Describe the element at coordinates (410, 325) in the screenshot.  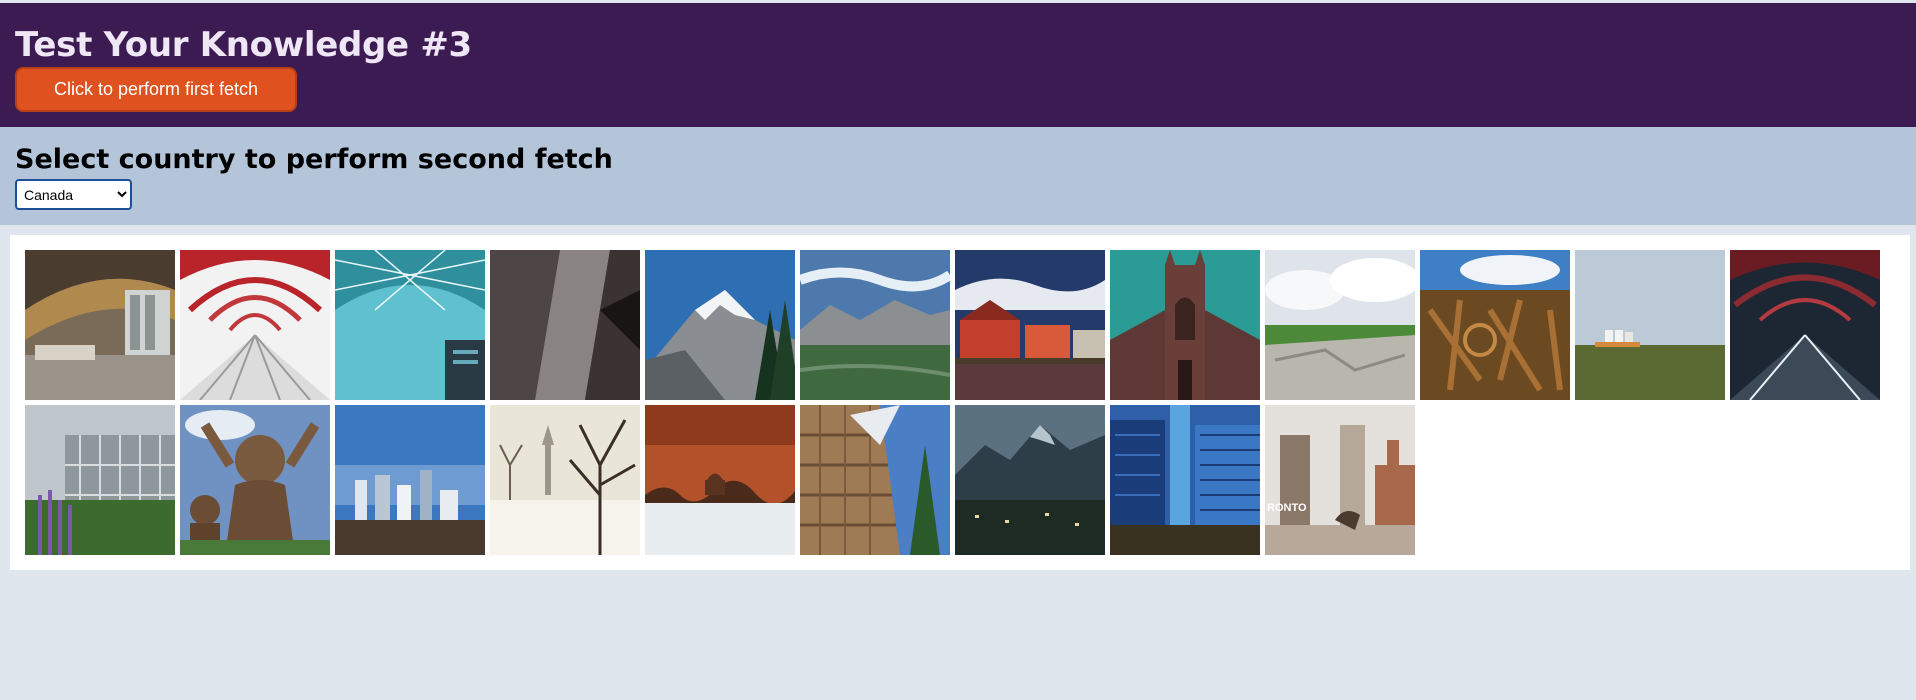
I see `gallery-image-glass-dome-sky` at that location.